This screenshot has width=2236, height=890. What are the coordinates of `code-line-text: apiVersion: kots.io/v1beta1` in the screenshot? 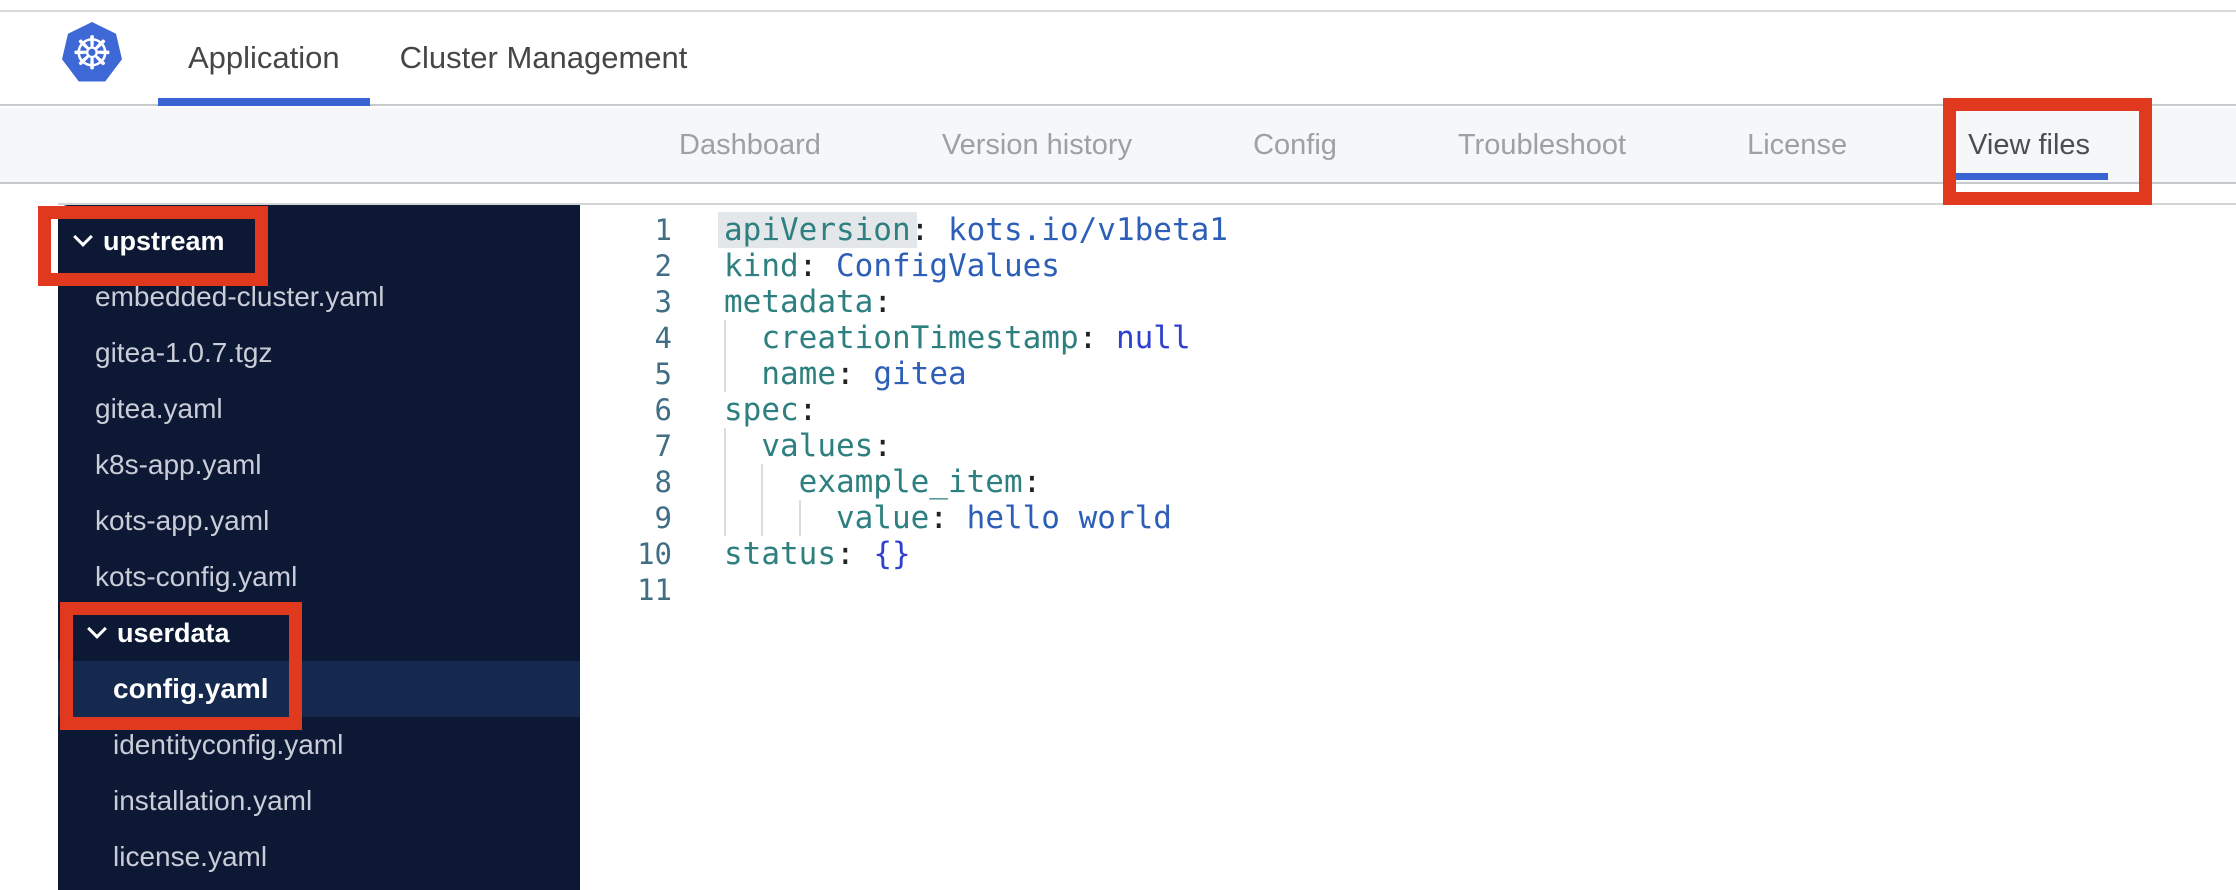 It's located at (976, 230).